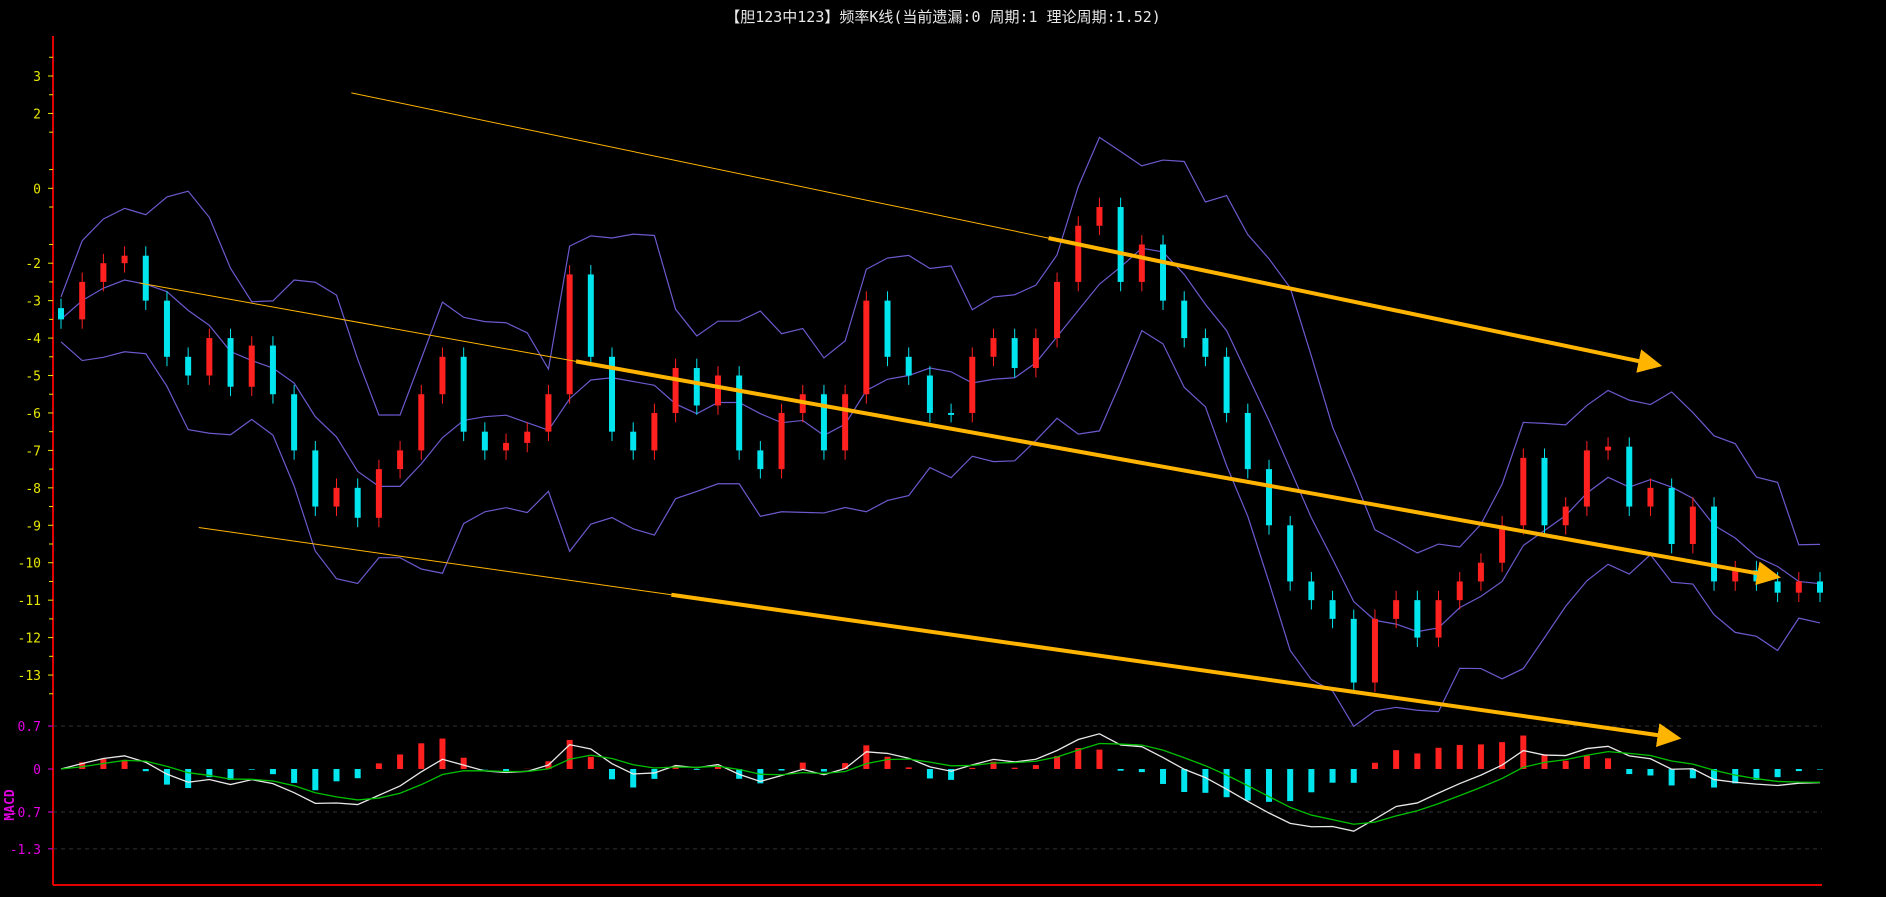 This screenshot has height=897, width=1886. Describe the element at coordinates (33, 414) in the screenshot. I see `y-tick-label: -6` at that location.